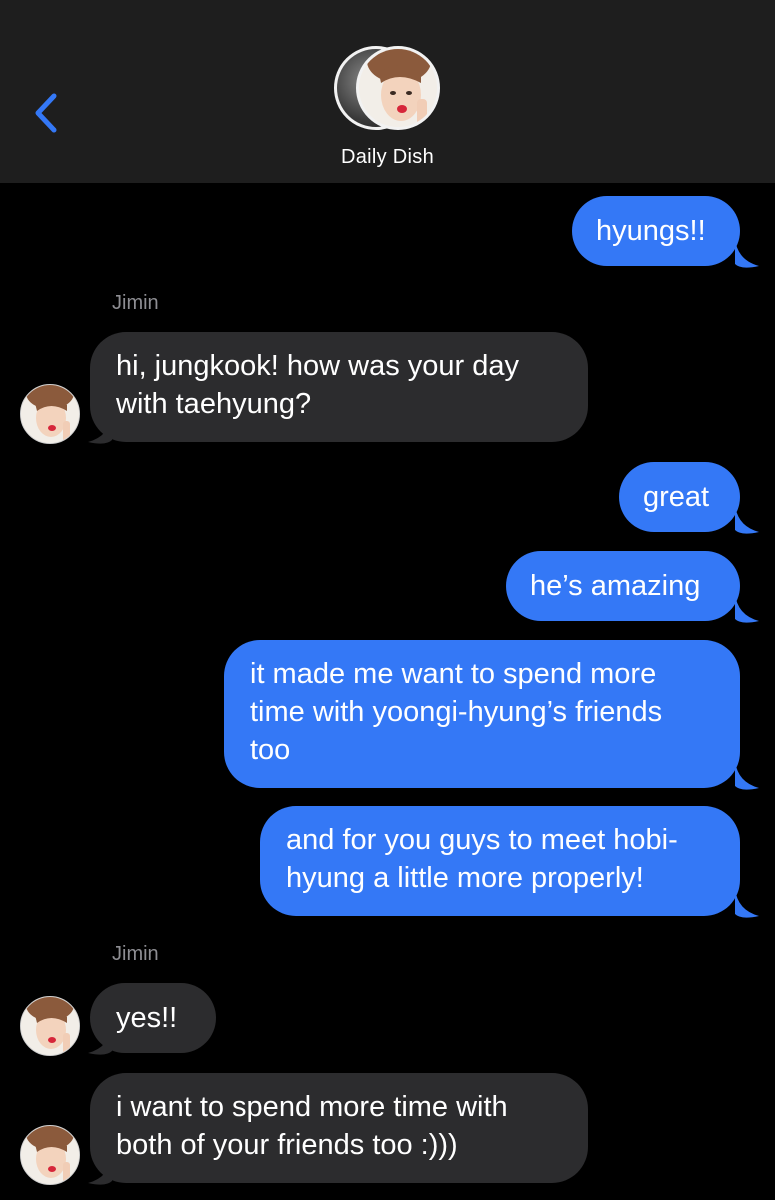 Image resolution: width=775 pixels, height=1200 pixels. What do you see at coordinates (482, 840) in the screenshot?
I see `message-text-line: and for you guys to meet hobi-` at bounding box center [482, 840].